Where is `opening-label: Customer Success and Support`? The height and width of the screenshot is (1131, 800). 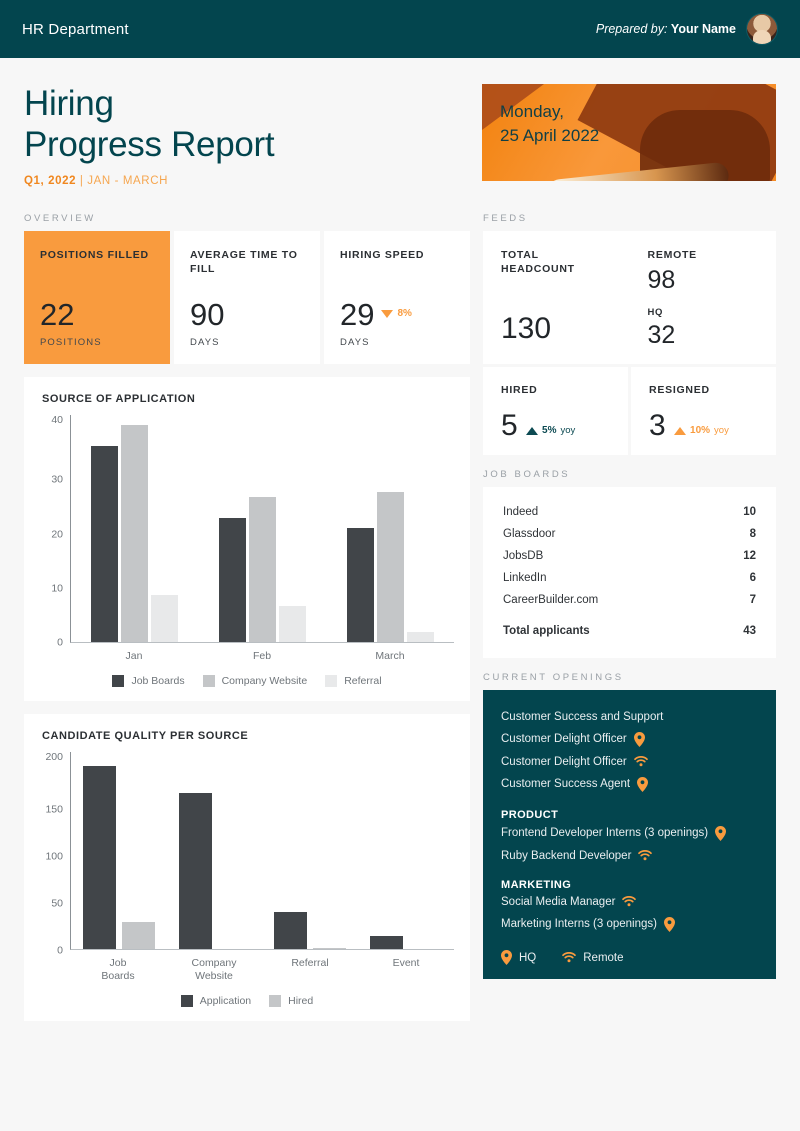 opening-label: Customer Success and Support is located at coordinates (582, 716).